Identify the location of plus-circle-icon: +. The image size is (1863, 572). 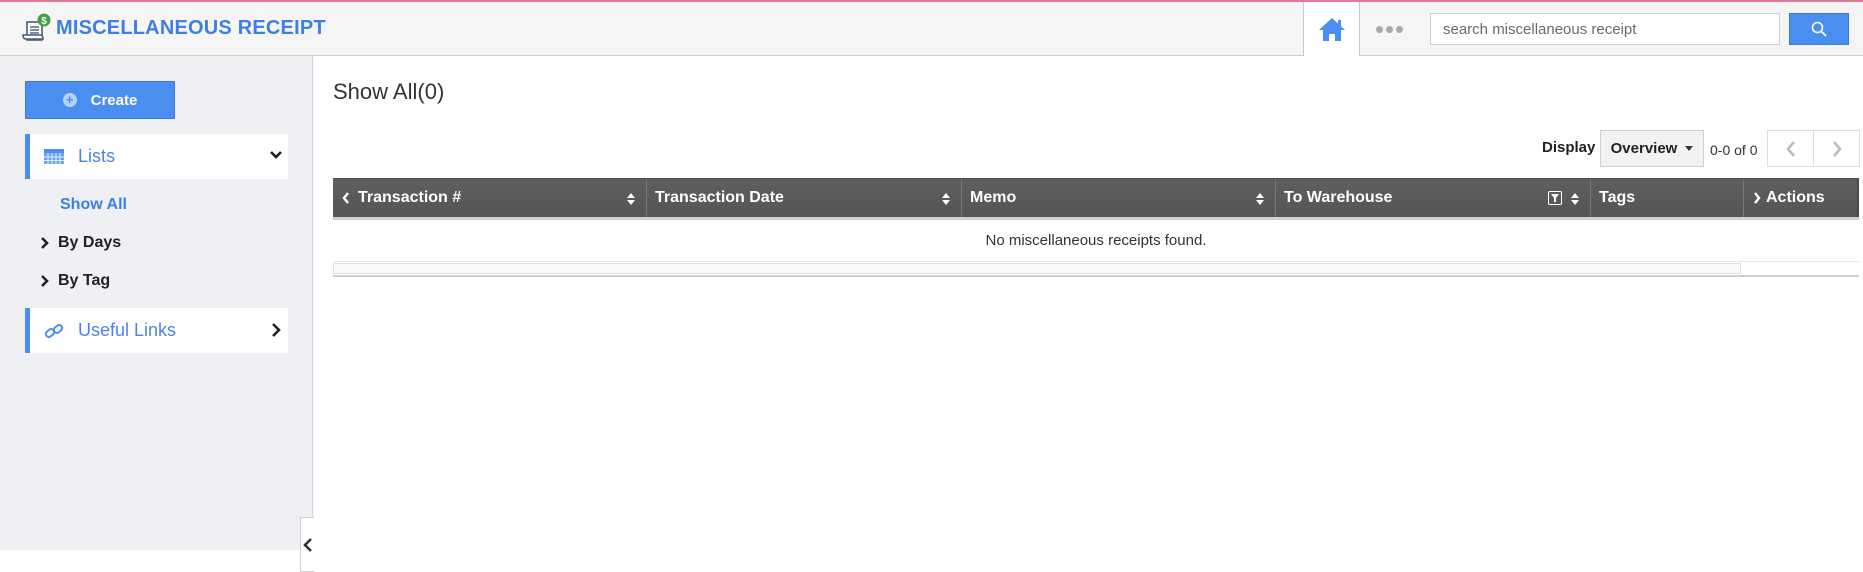
(69, 100).